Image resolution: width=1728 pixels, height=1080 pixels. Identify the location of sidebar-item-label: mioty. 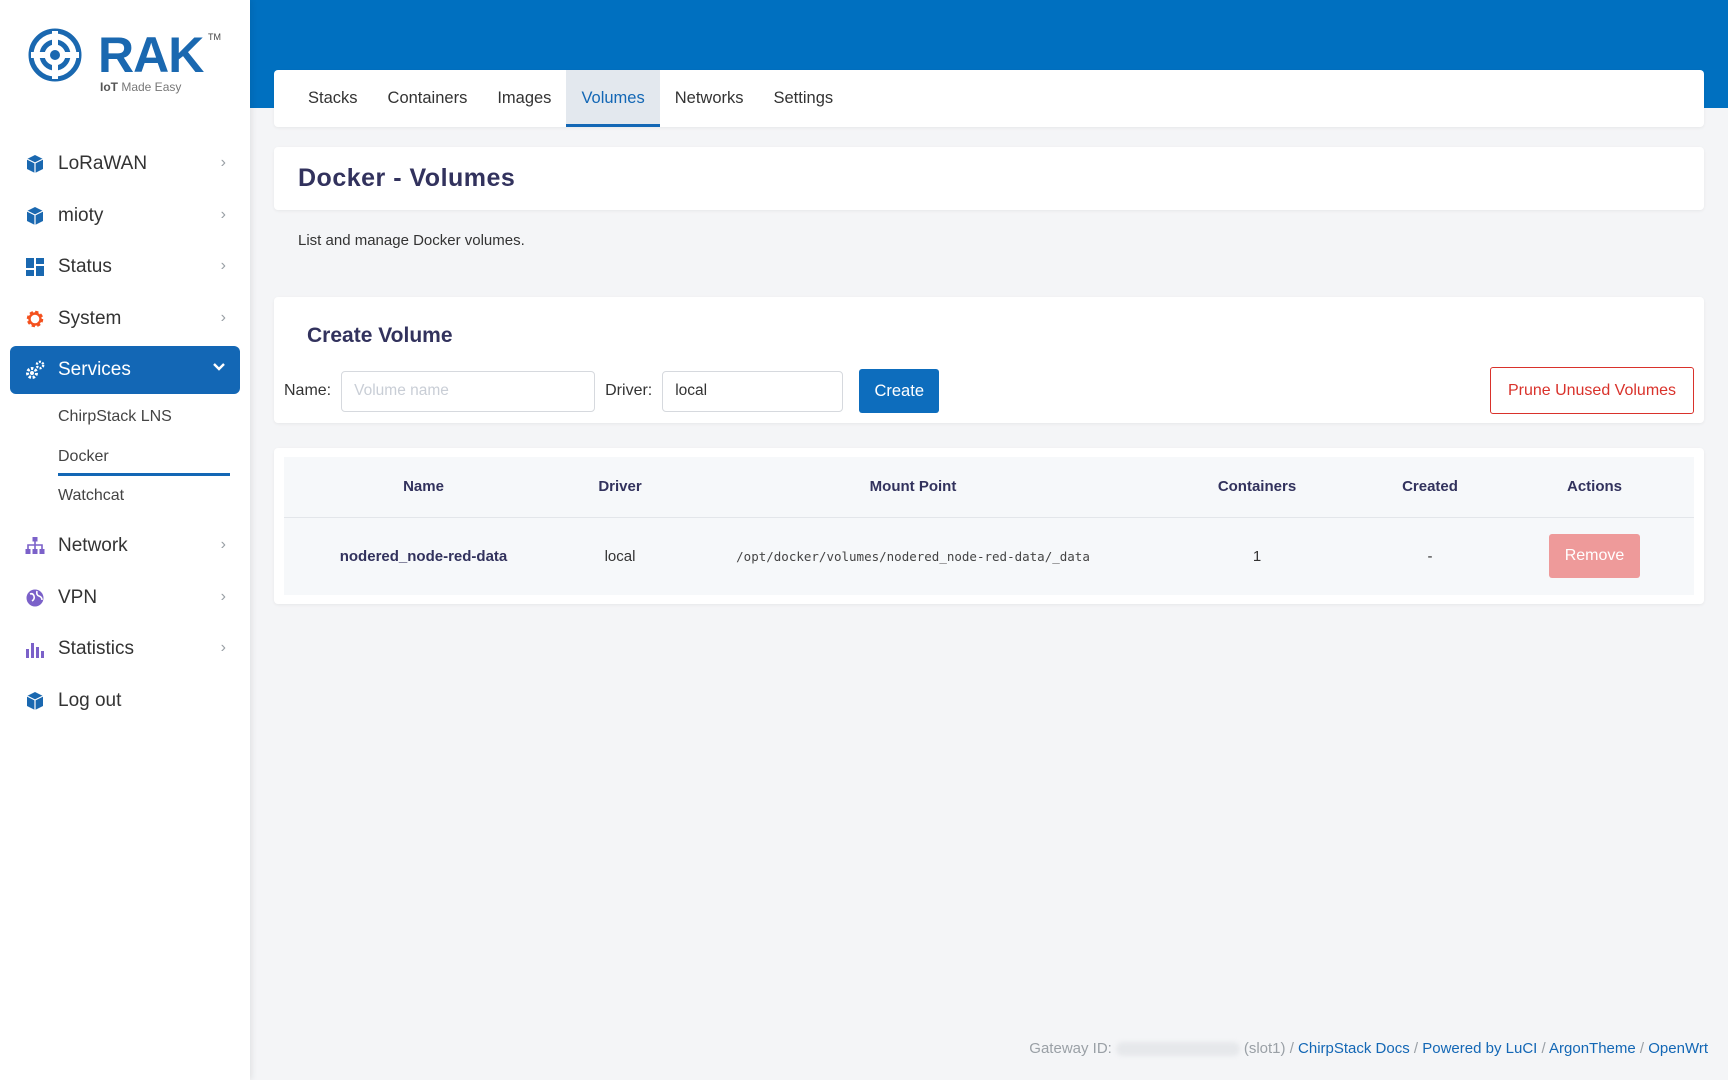
(81, 215).